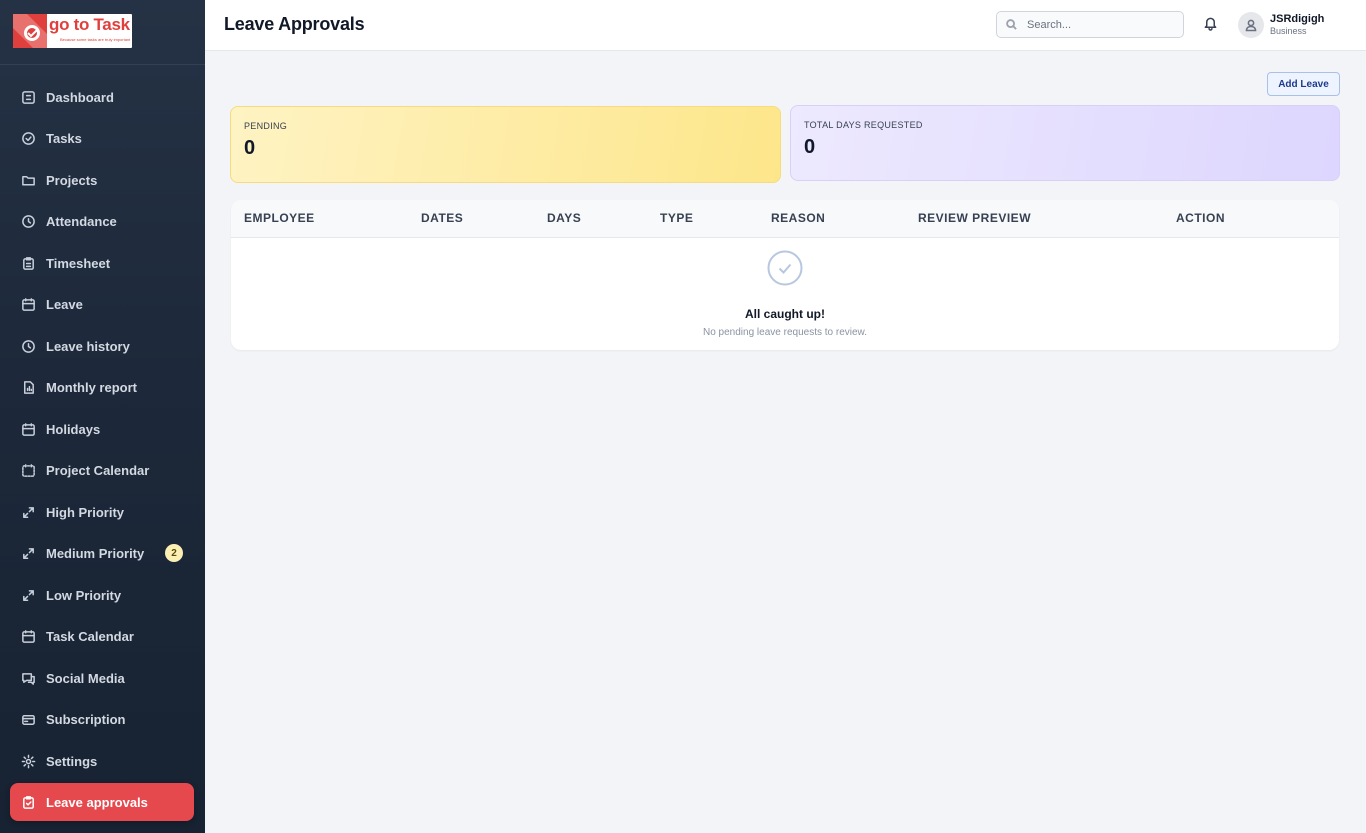 The image size is (1366, 833). I want to click on folder-icon, so click(28, 180).